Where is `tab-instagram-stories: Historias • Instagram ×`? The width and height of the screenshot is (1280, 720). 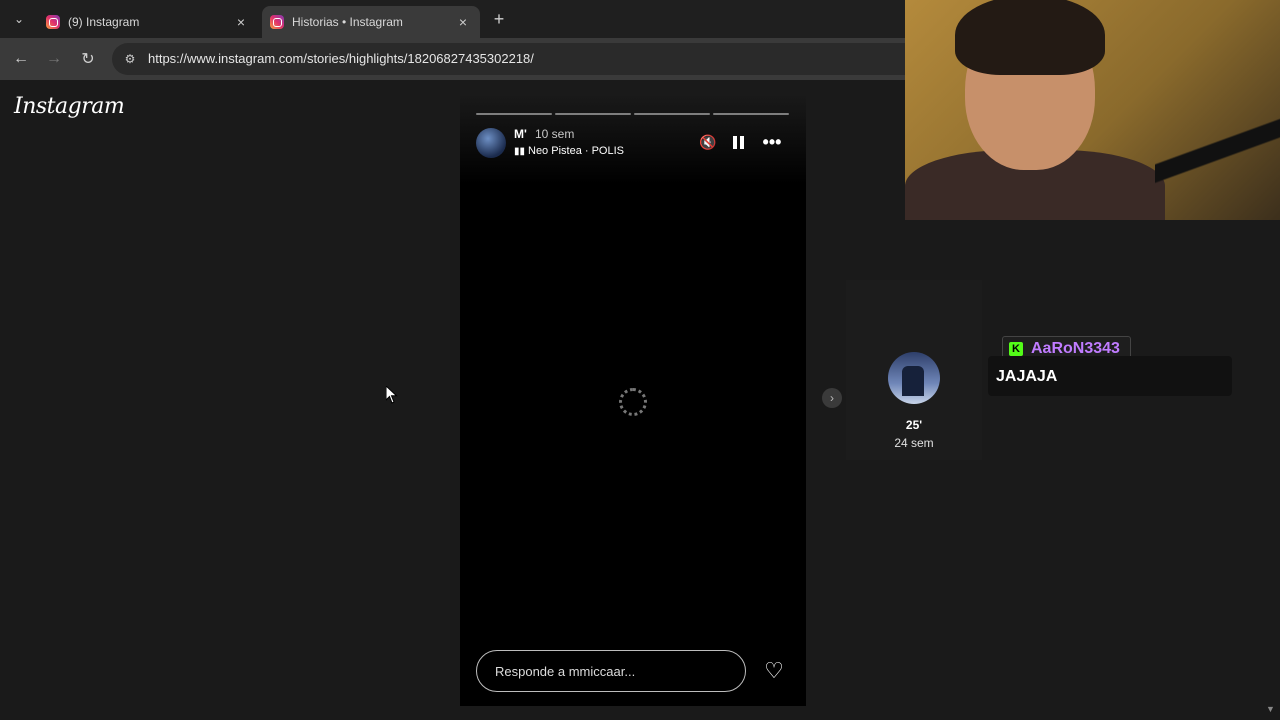
tab-instagram-stories: Historias • Instagram × is located at coordinates (371, 22).